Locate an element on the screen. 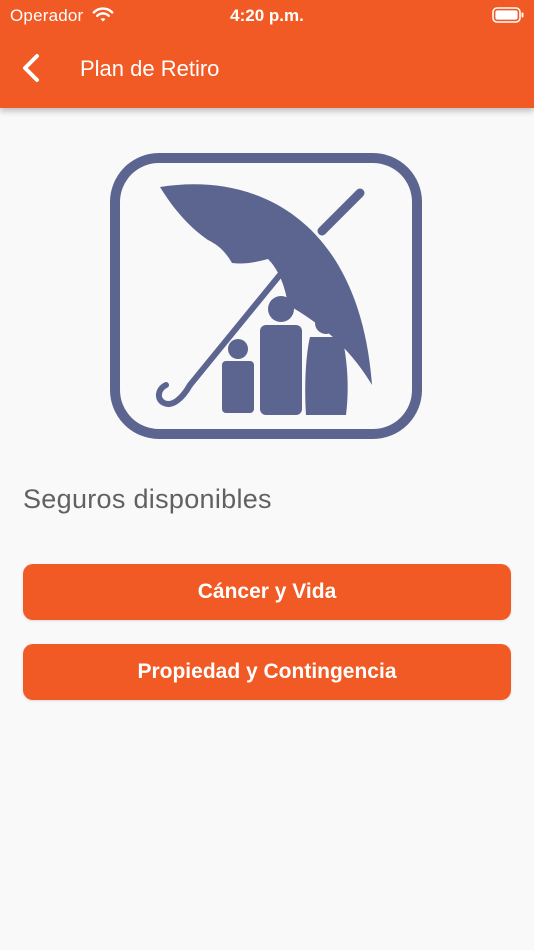 The image size is (534, 950). chevron-left-icon is located at coordinates (31, 68).